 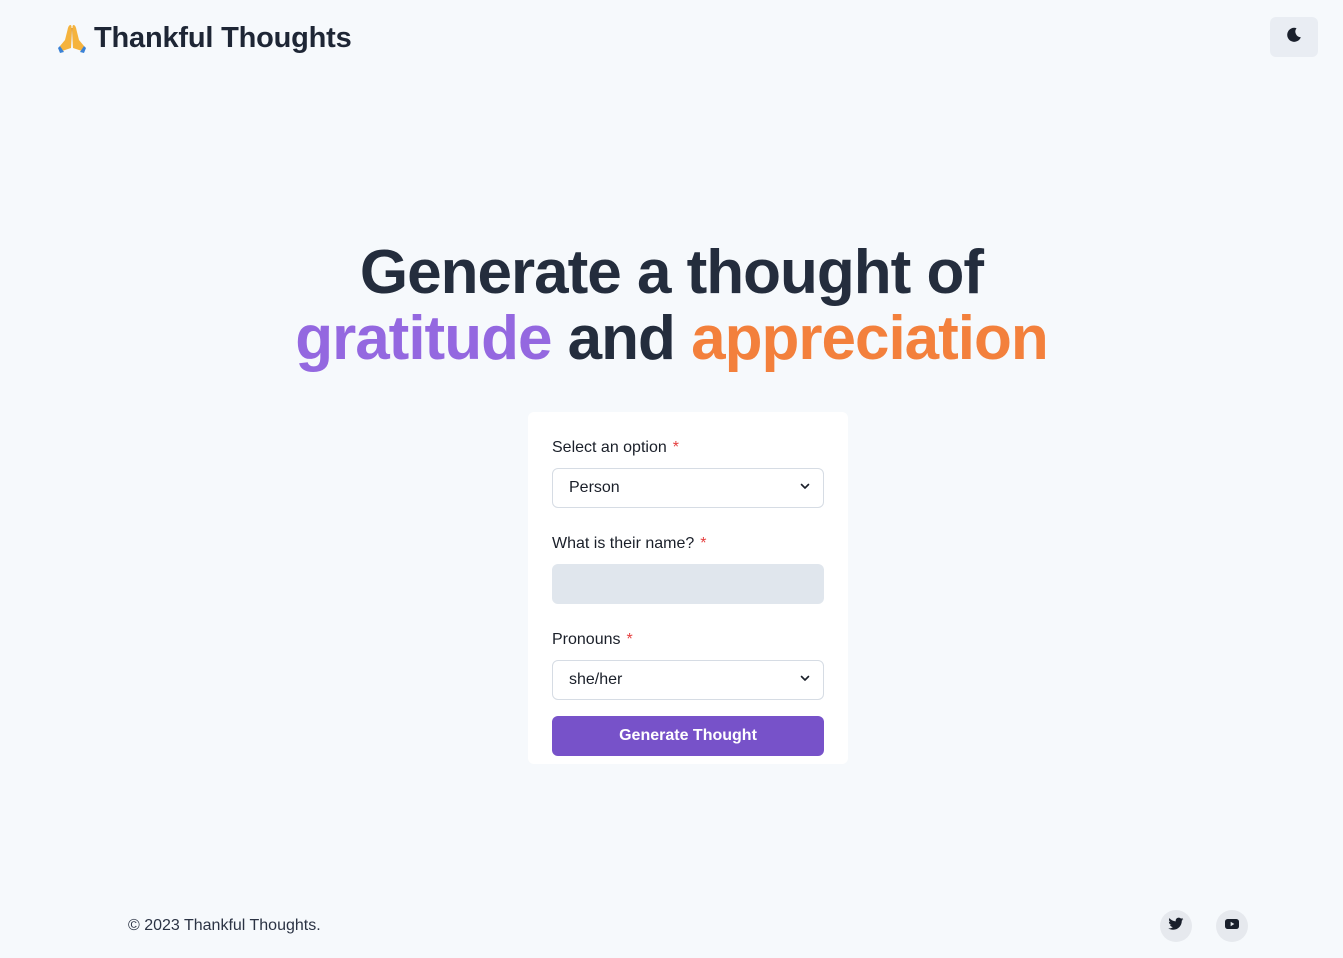 What do you see at coordinates (688, 680) in the screenshot?
I see `pronouns-select: she/her` at bounding box center [688, 680].